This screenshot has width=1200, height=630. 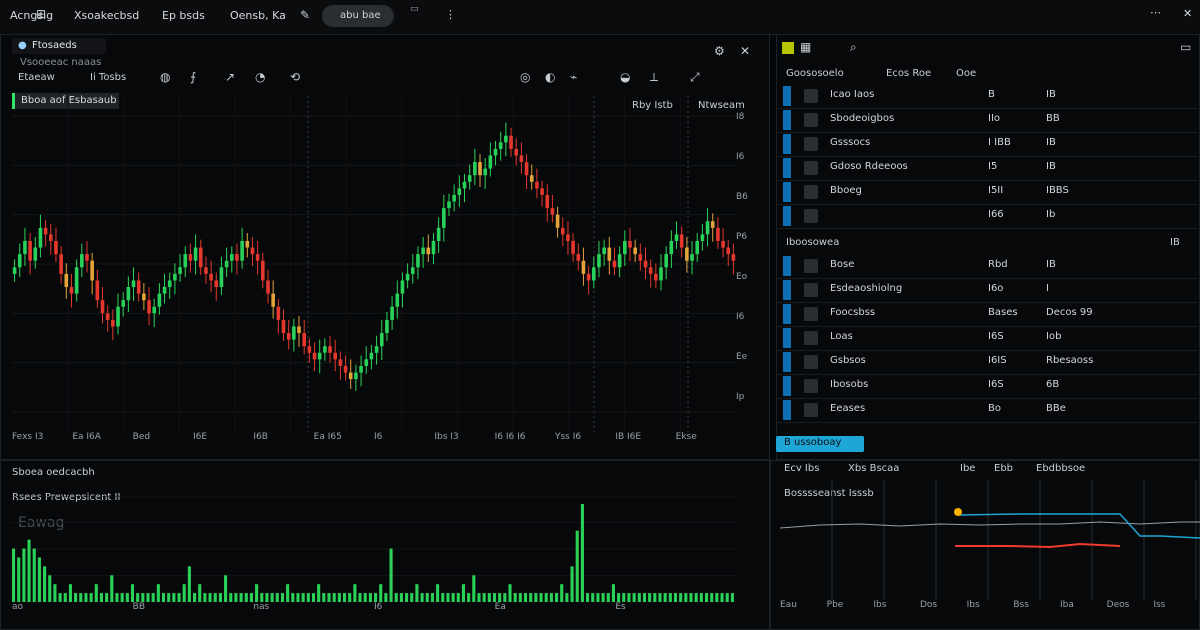 What do you see at coordinates (987, 144) in the screenshot?
I see `watchlist-row: Gsssocs I IBB IB` at bounding box center [987, 144].